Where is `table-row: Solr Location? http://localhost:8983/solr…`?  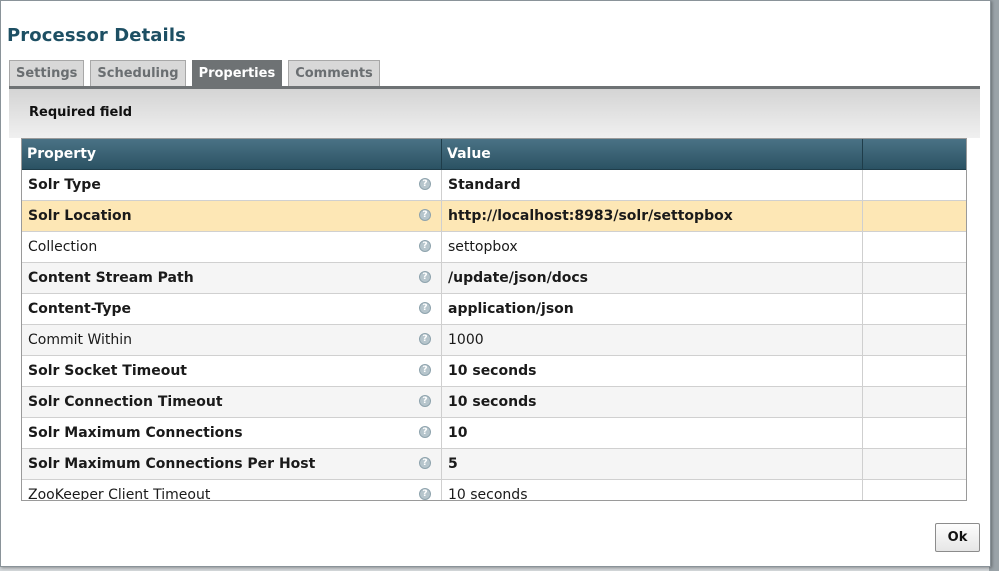
table-row: Solr Location? http://localhost:8983/solr… is located at coordinates (494, 216).